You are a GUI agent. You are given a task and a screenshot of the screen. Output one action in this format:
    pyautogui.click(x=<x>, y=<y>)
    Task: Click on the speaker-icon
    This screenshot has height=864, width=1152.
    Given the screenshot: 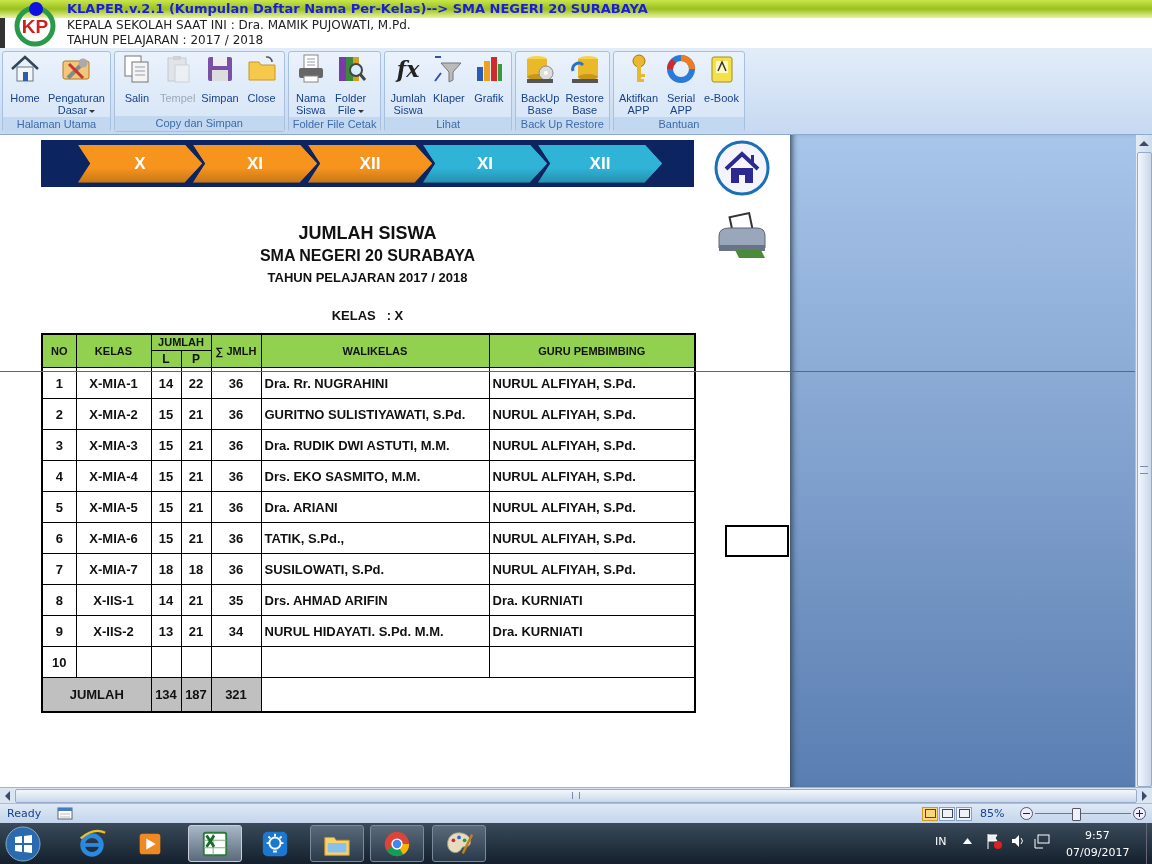 What is the action you would take?
    pyautogui.click(x=1018, y=841)
    